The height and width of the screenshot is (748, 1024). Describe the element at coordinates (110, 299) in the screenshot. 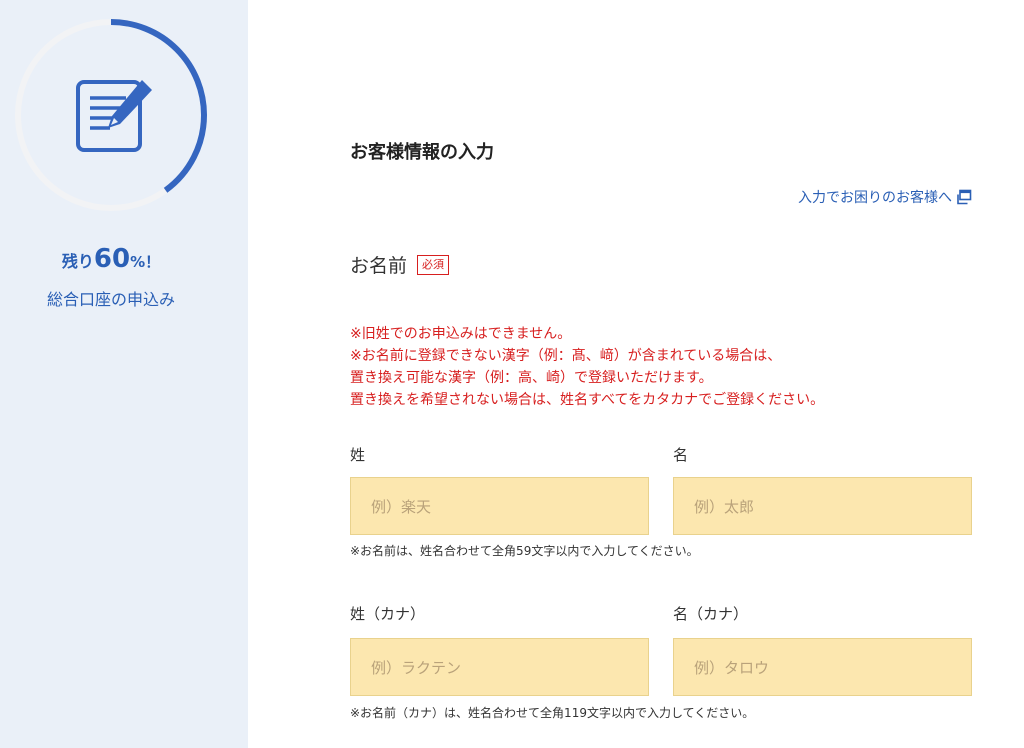

I see `application-name: 総合口座の申込み` at that location.